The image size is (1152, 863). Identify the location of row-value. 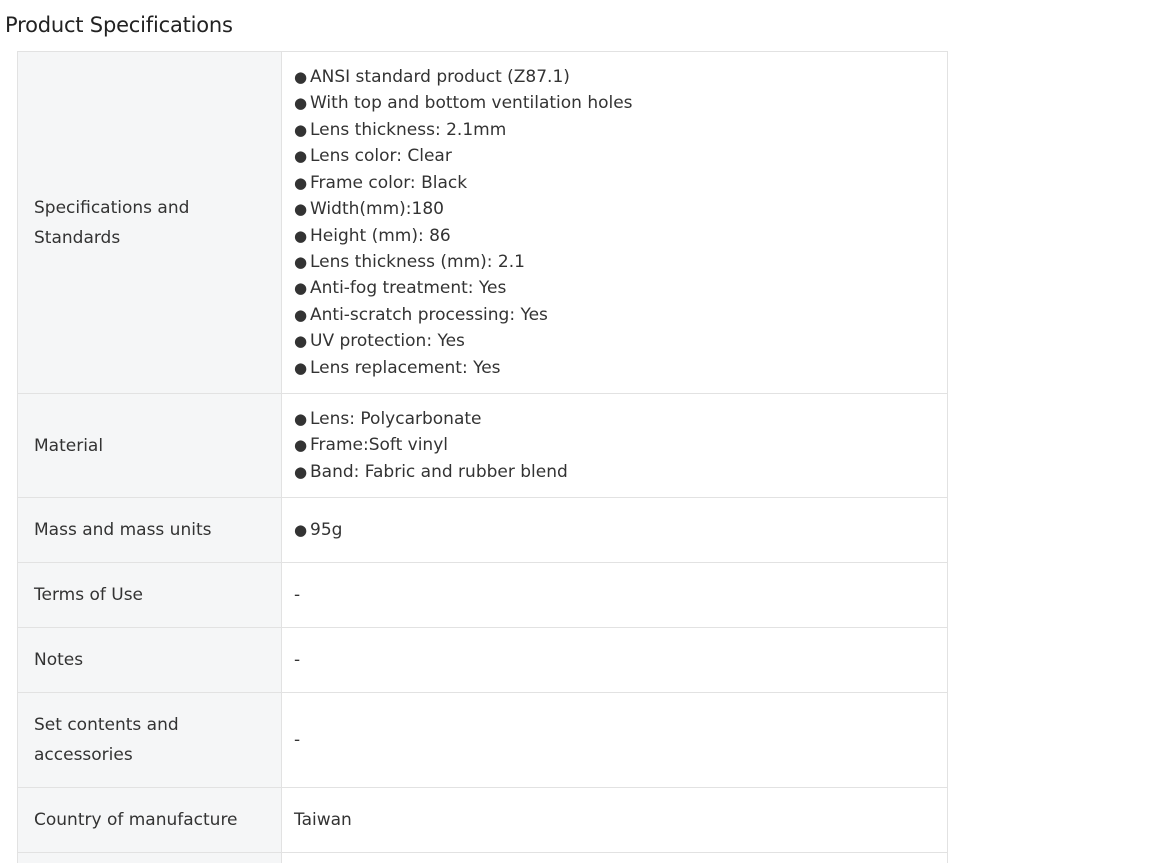
(614, 857).